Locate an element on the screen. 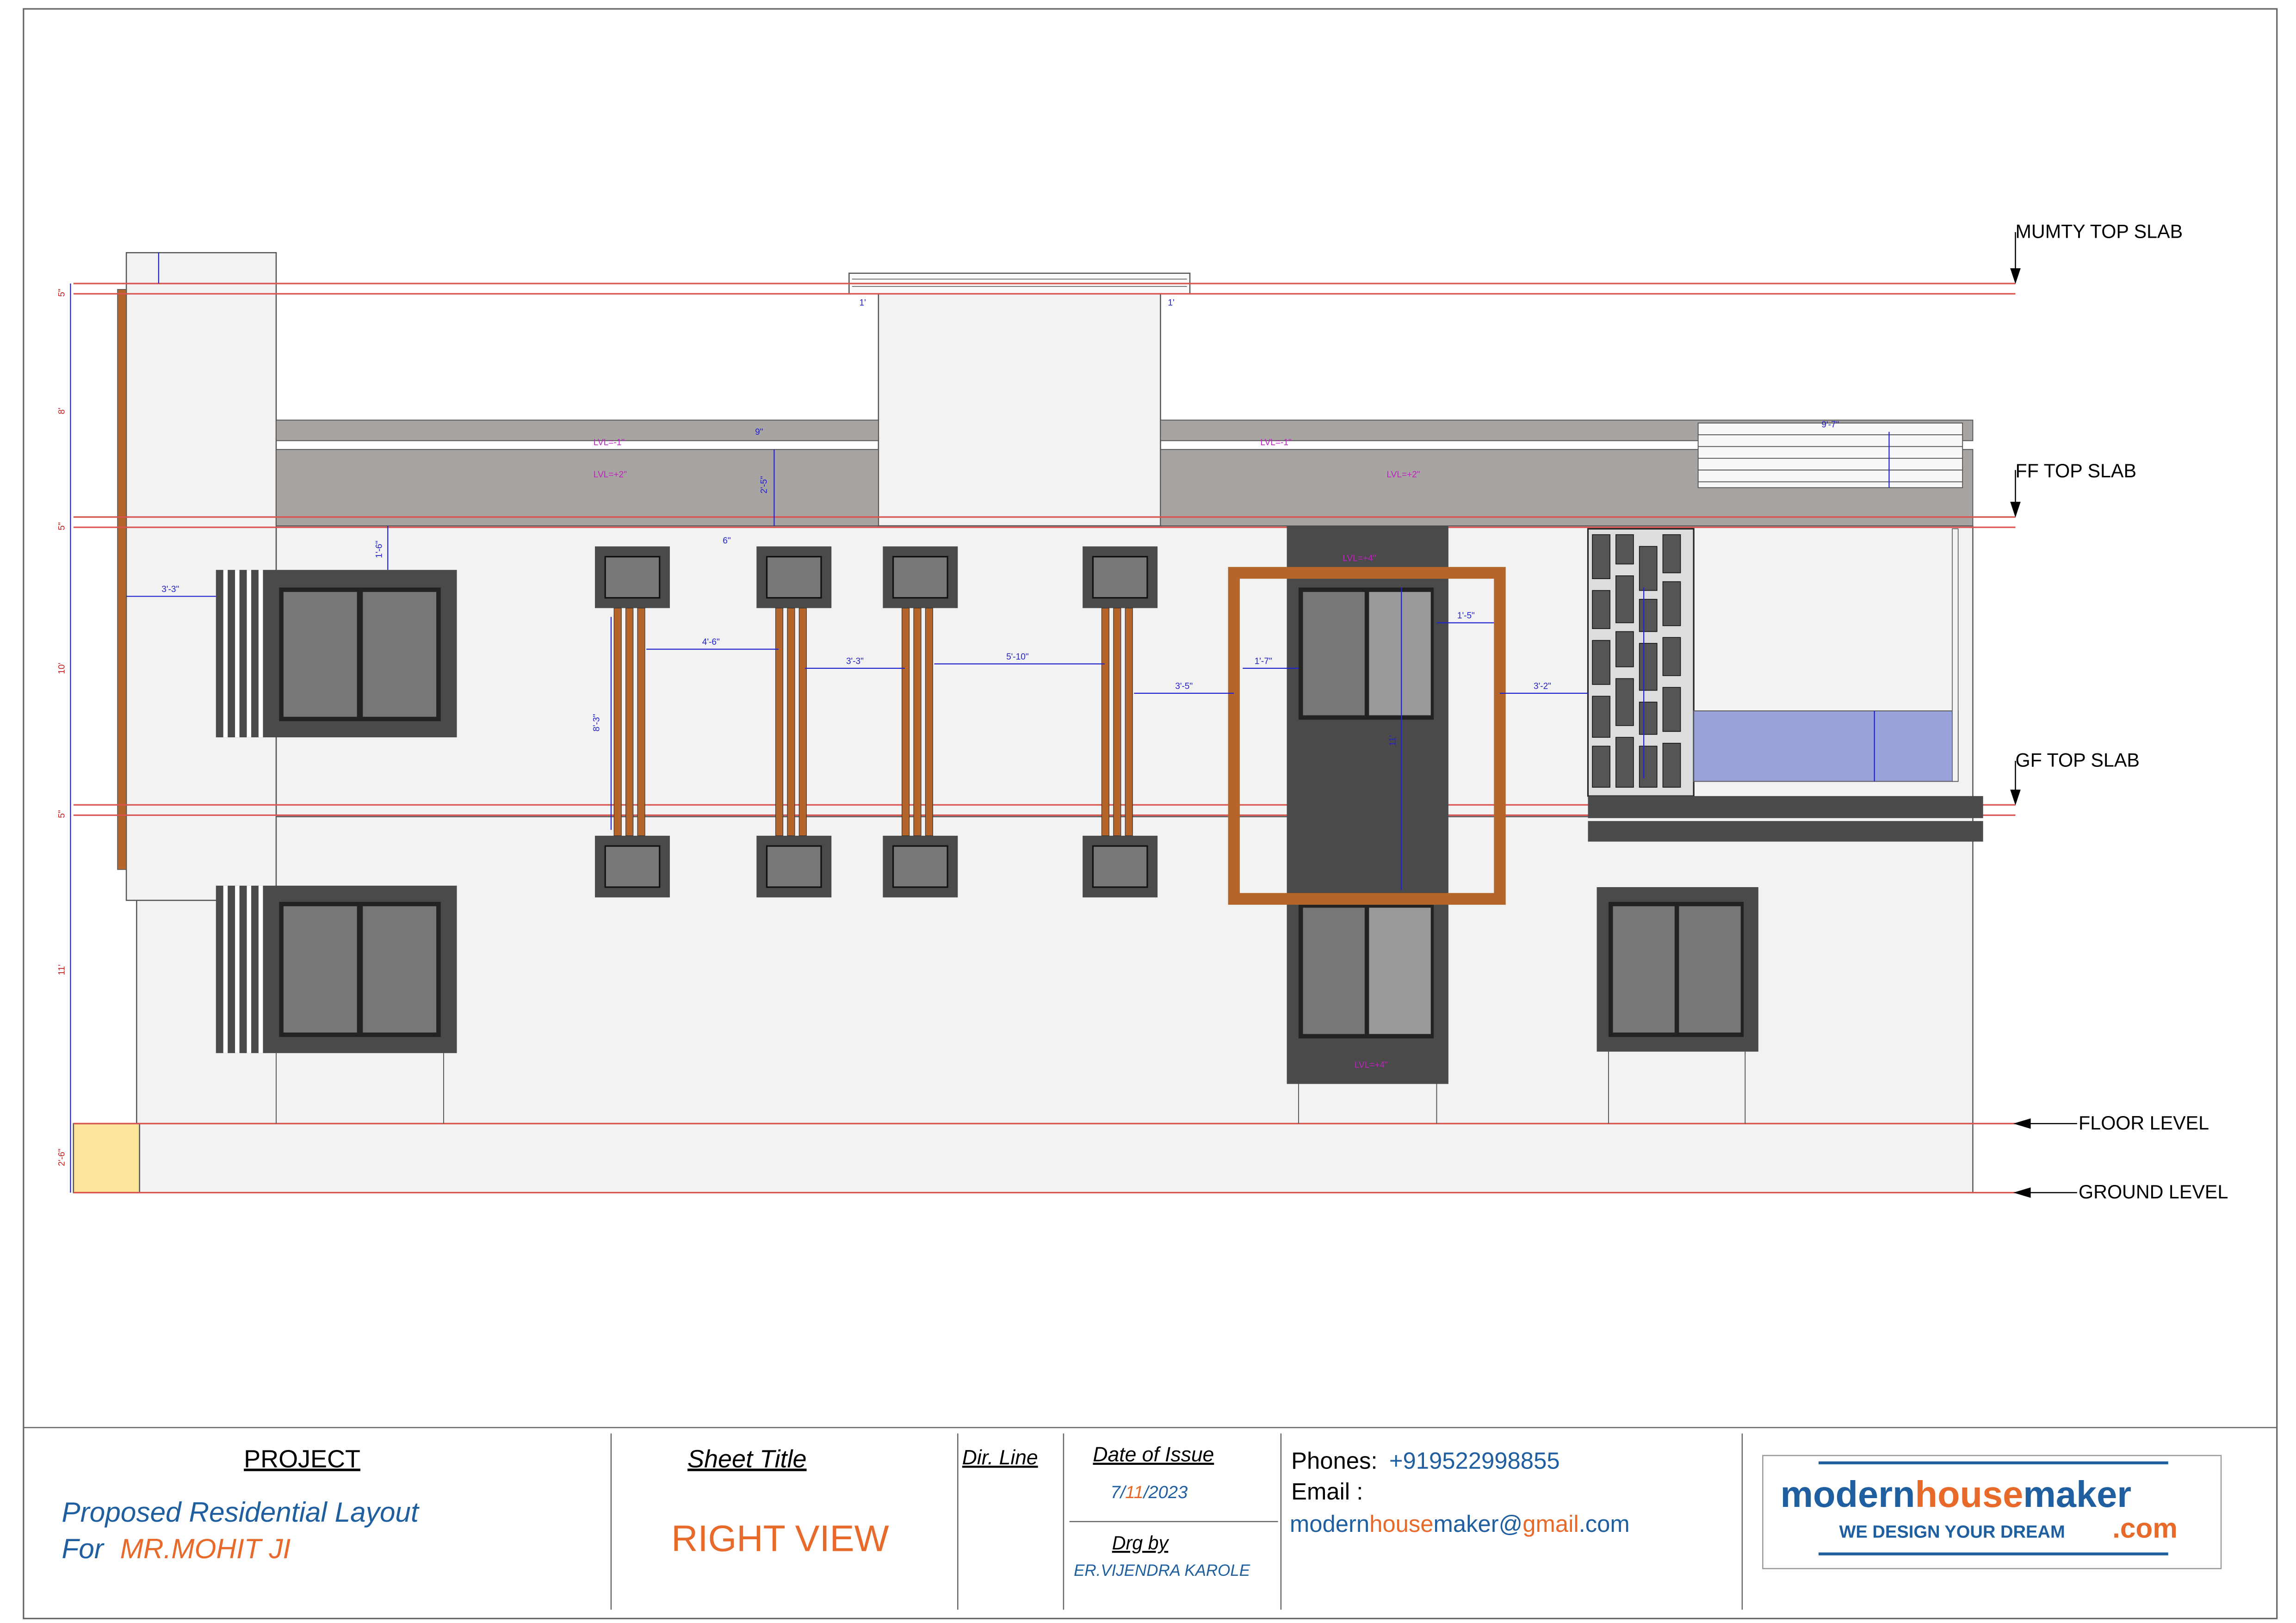 This screenshot has height=1623, width=2296. level-gf-top-slab: GF TOP SLAB is located at coordinates (2078, 760).